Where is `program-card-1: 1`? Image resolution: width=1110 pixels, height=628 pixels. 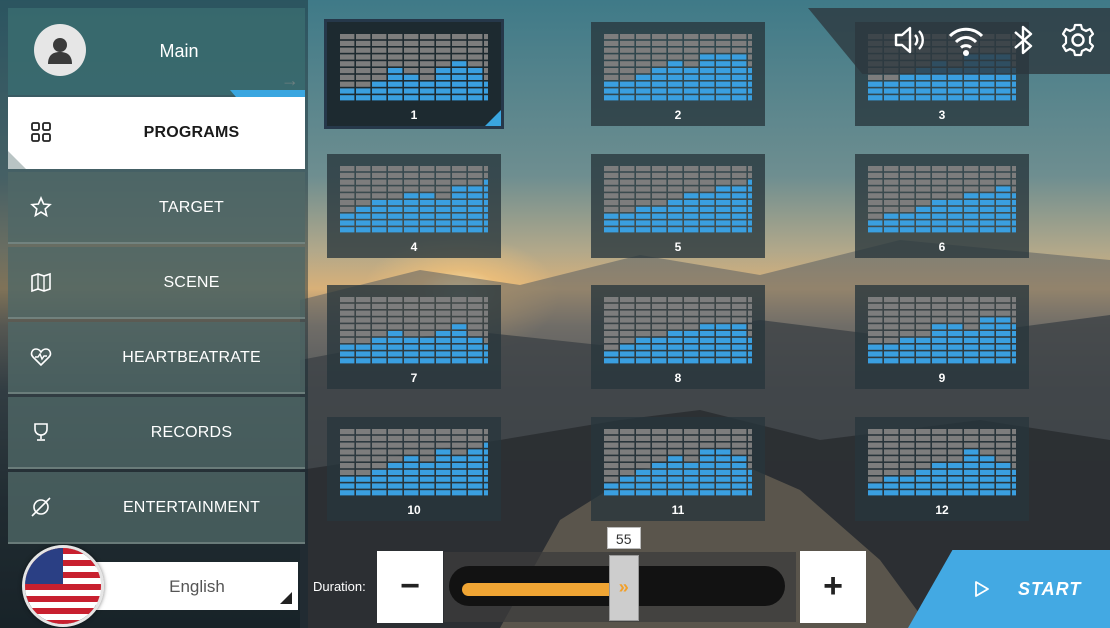 program-card-1: 1 is located at coordinates (414, 74).